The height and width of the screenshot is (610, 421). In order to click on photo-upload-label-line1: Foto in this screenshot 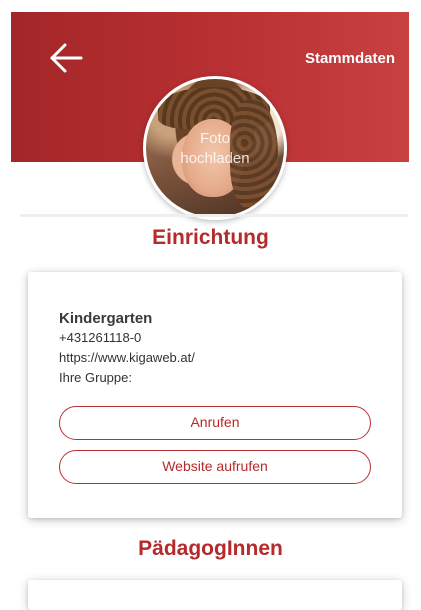, I will do `click(214, 138)`.